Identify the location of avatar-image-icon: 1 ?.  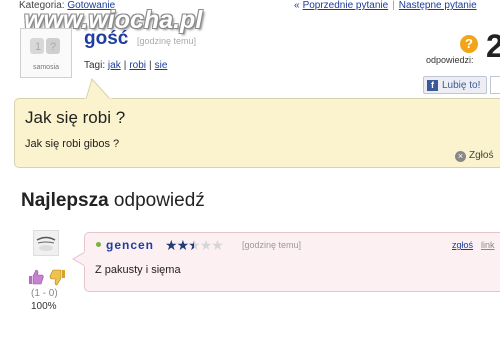
(45, 46).